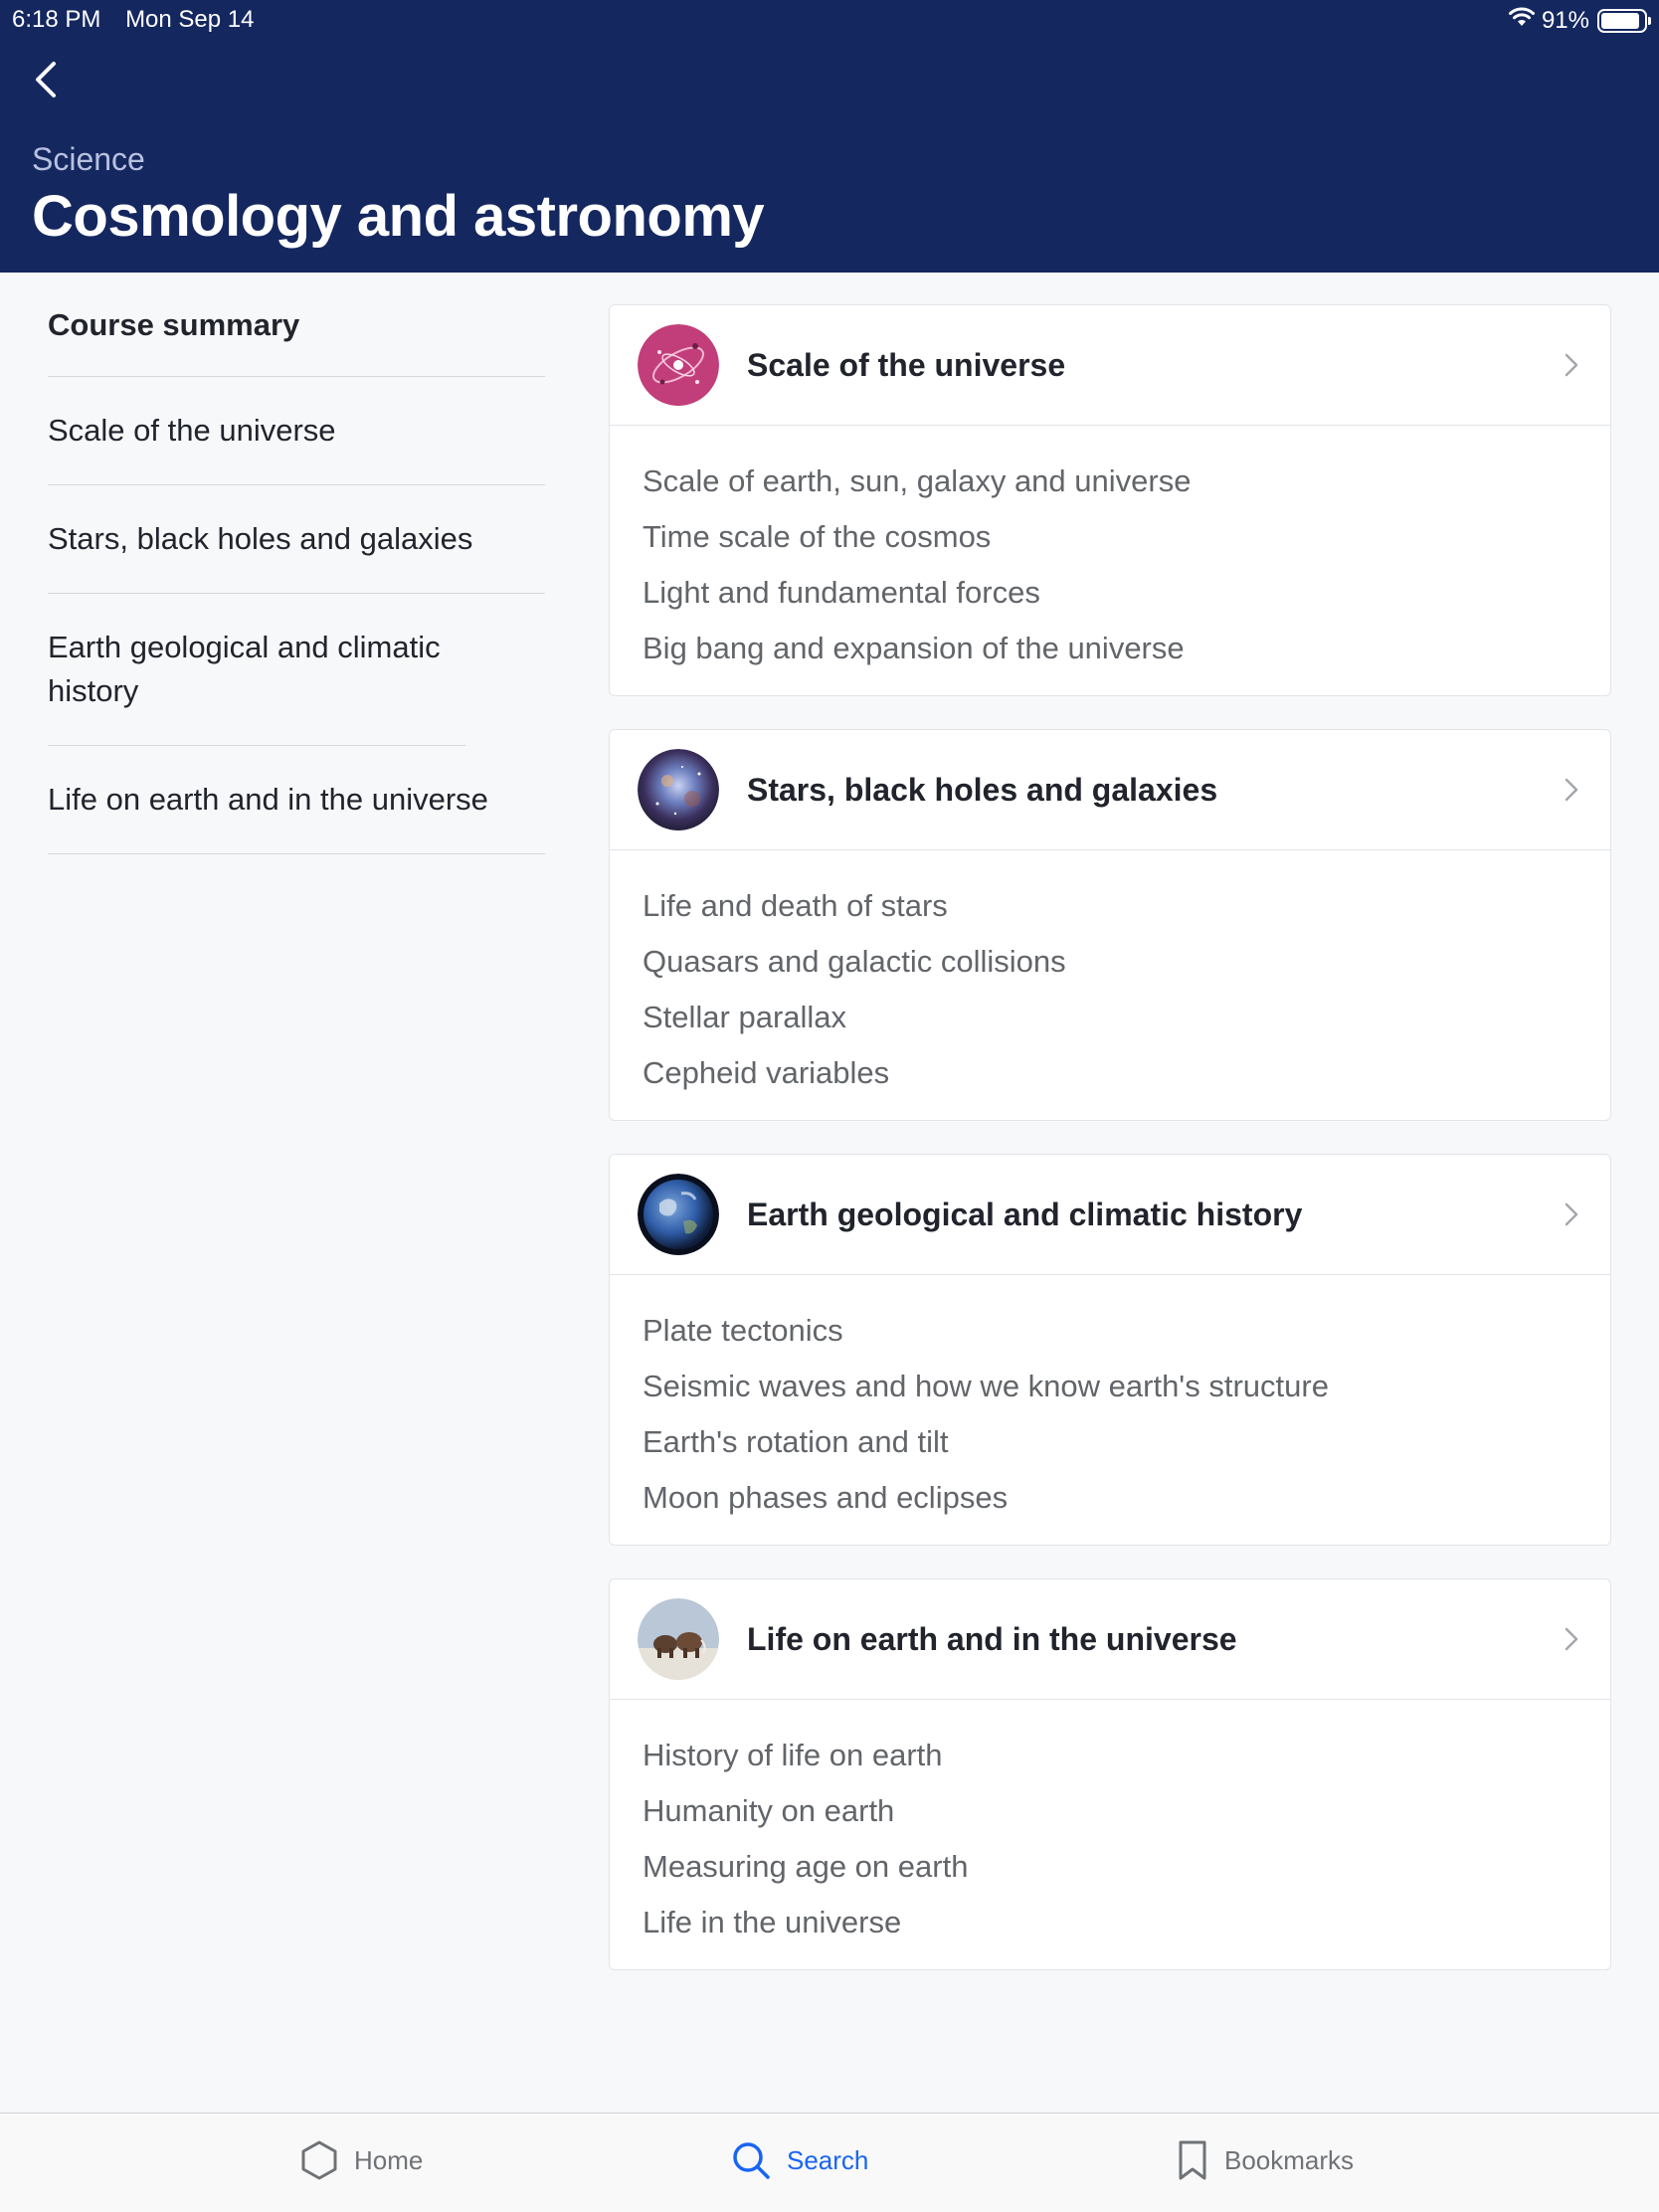  Describe the element at coordinates (1126, 537) in the screenshot. I see `topic-link: Time scale of the cosmos` at that location.